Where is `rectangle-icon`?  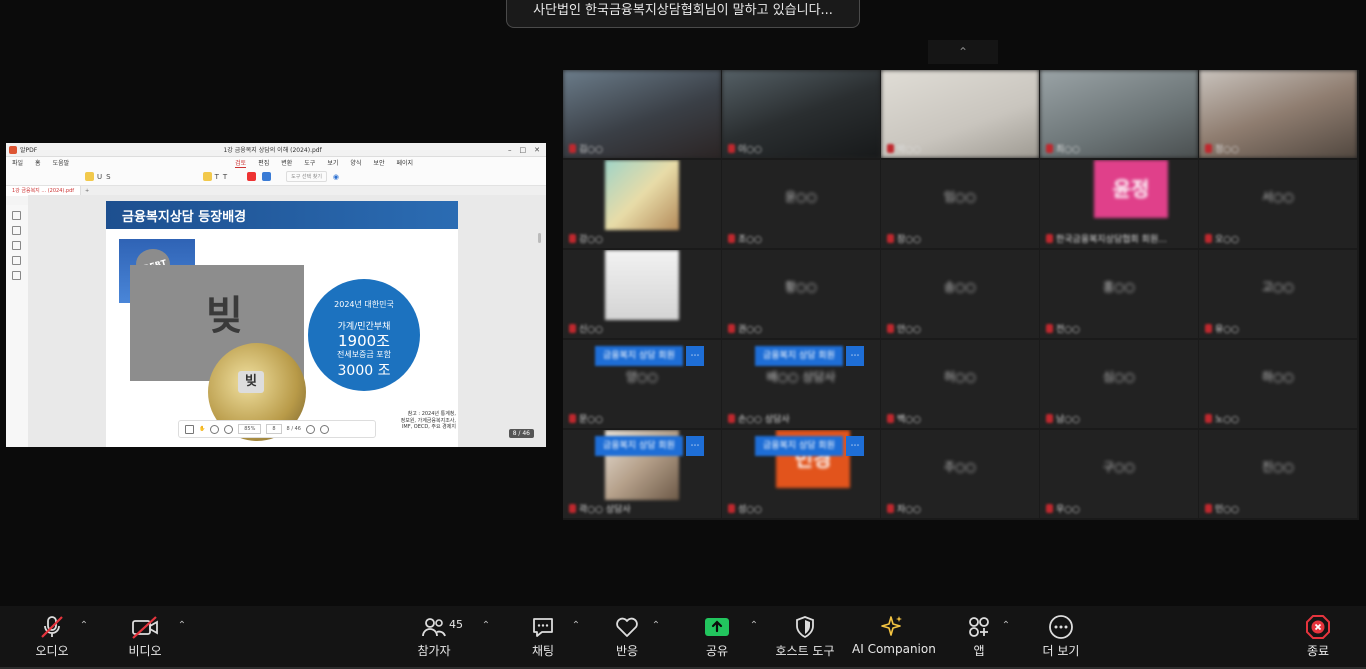 rectangle-icon is located at coordinates (175, 176).